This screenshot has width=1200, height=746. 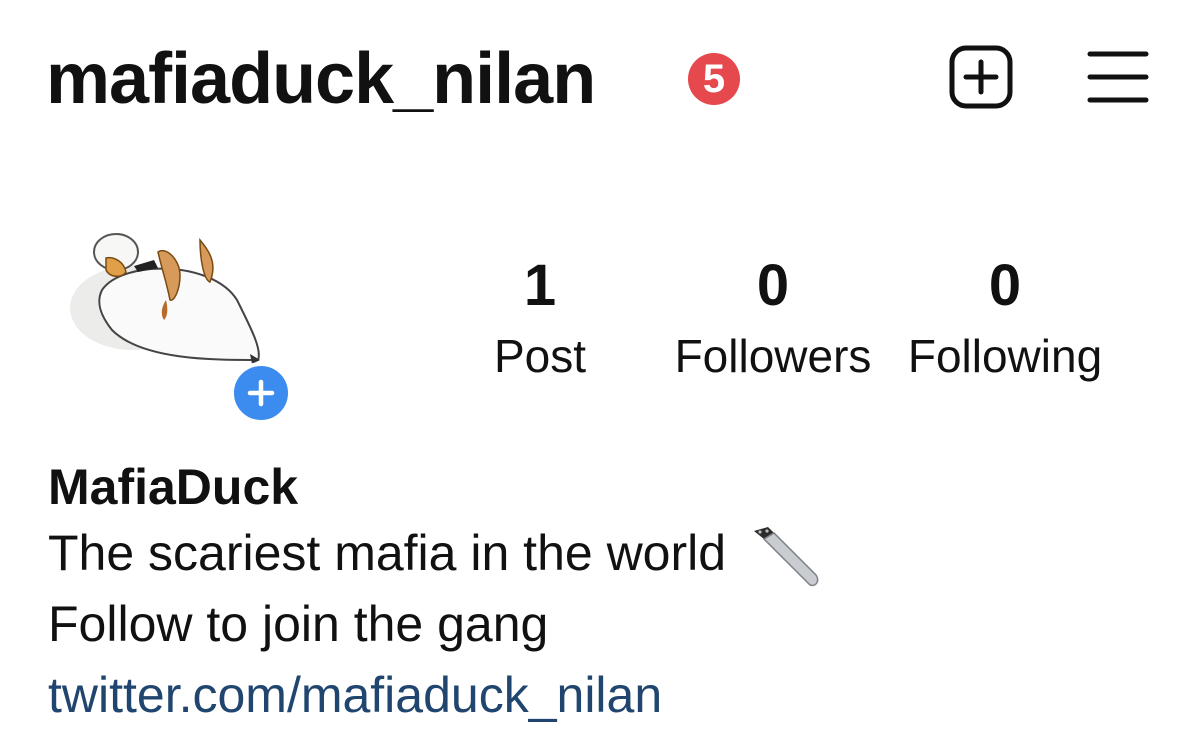 I want to click on knife-icon, so click(x=786, y=556).